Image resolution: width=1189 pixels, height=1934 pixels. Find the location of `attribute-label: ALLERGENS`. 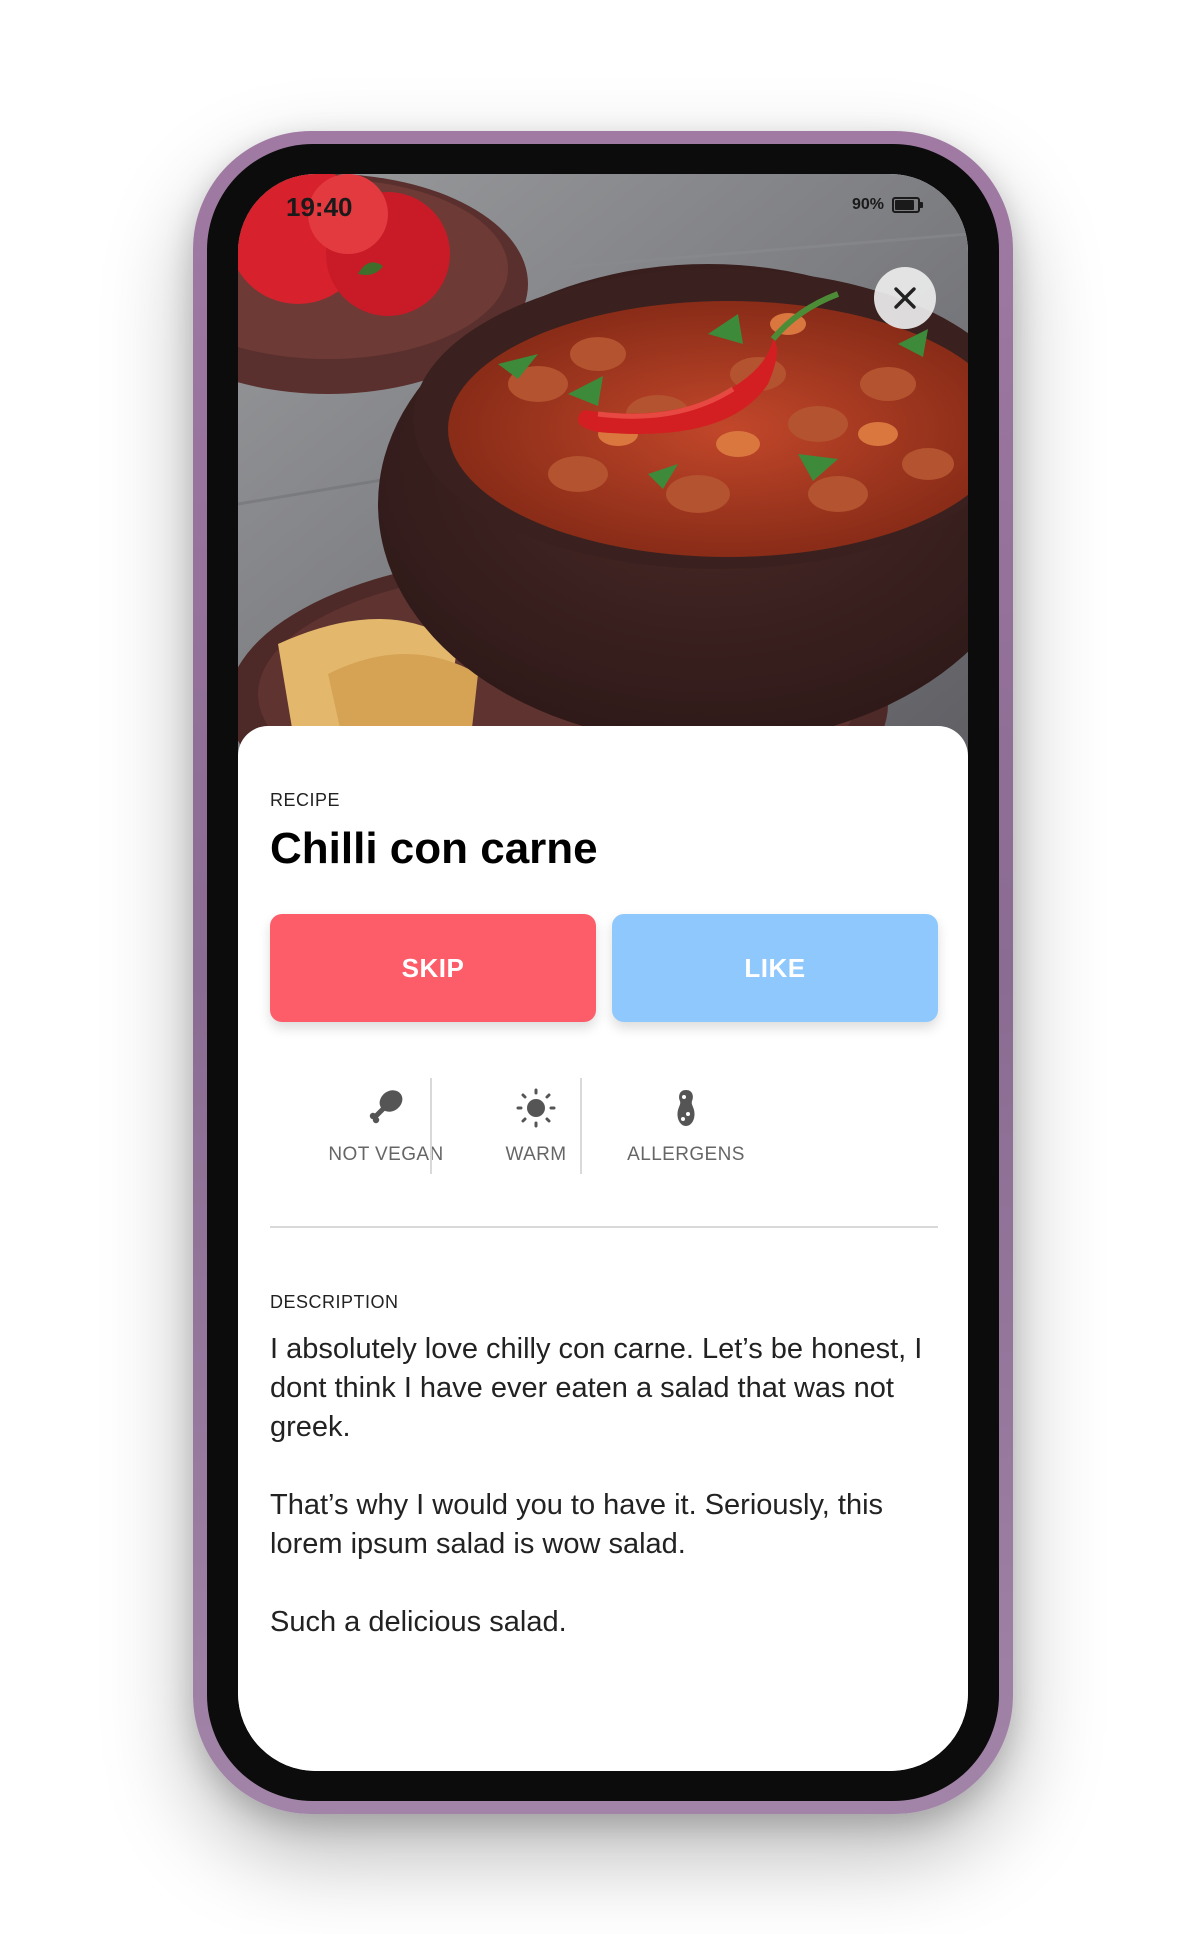

attribute-label: ALLERGENS is located at coordinates (686, 1154).